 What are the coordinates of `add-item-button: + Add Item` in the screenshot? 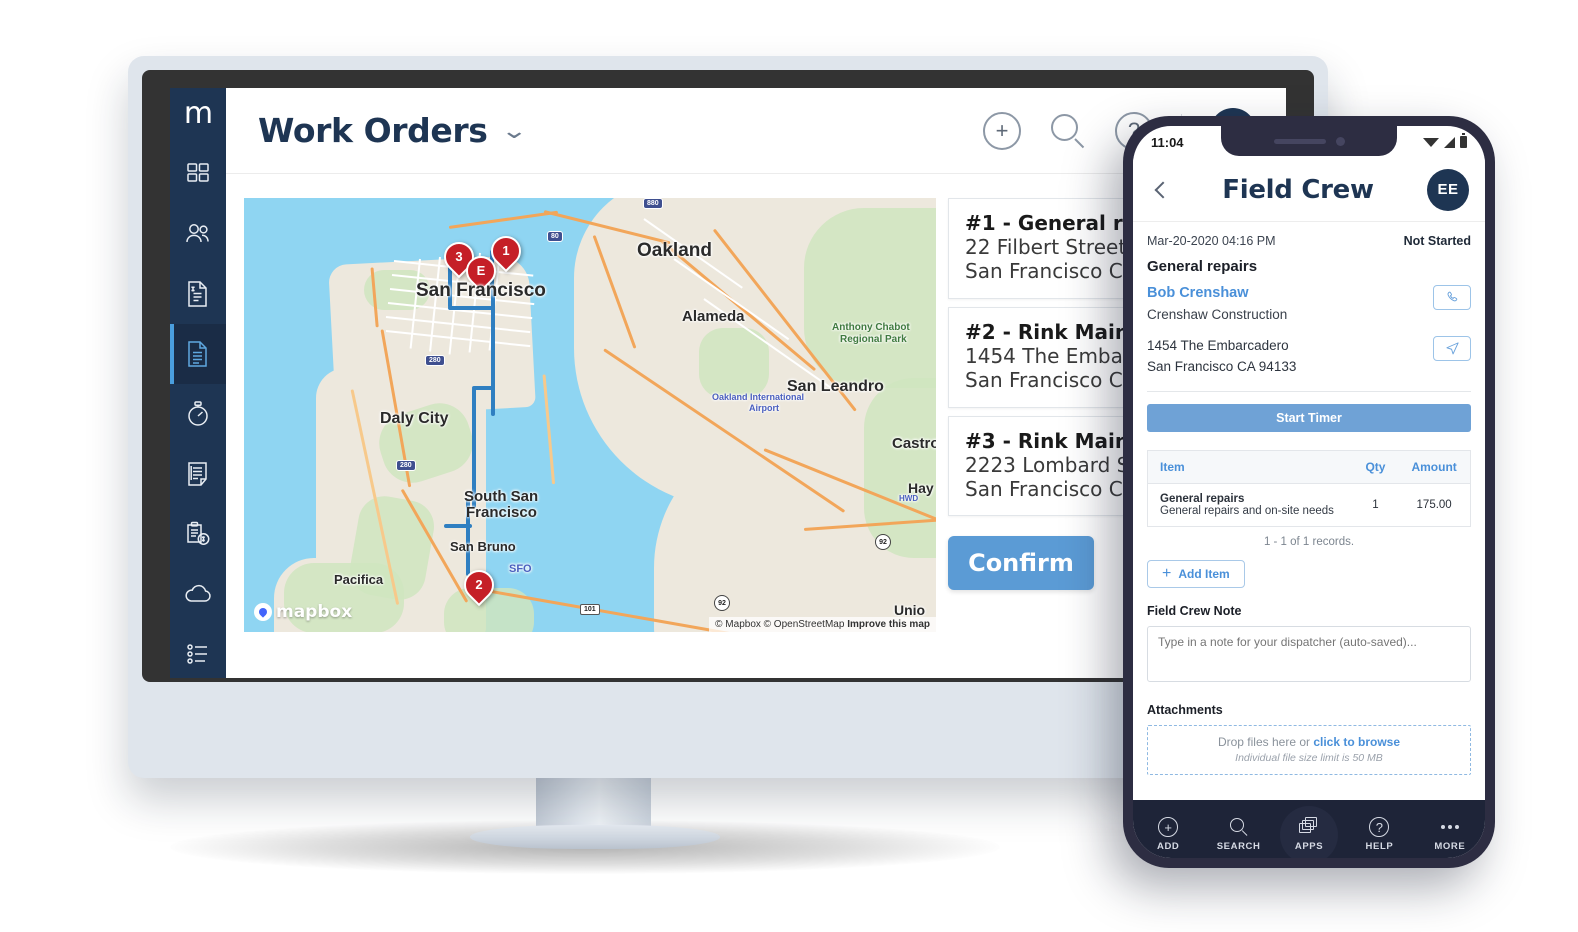 It's located at (1196, 573).